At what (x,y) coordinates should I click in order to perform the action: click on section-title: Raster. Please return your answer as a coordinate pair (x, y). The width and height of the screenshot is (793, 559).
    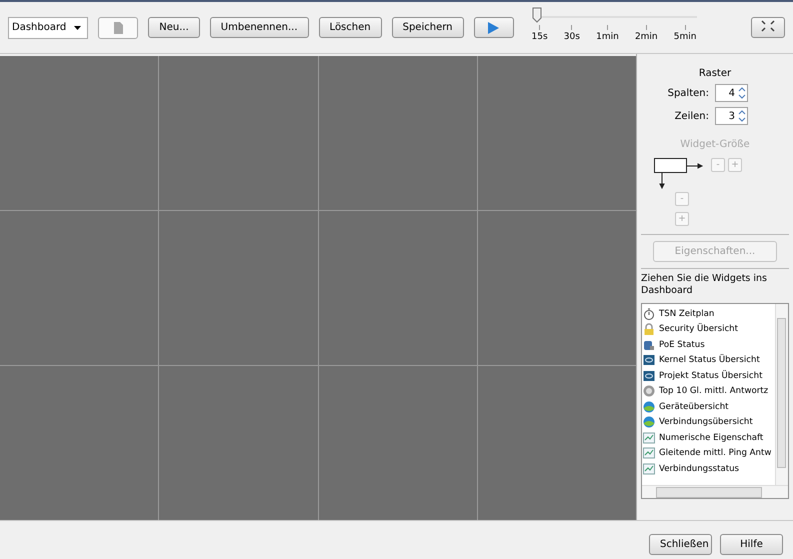
    Looking at the image, I should click on (715, 73).